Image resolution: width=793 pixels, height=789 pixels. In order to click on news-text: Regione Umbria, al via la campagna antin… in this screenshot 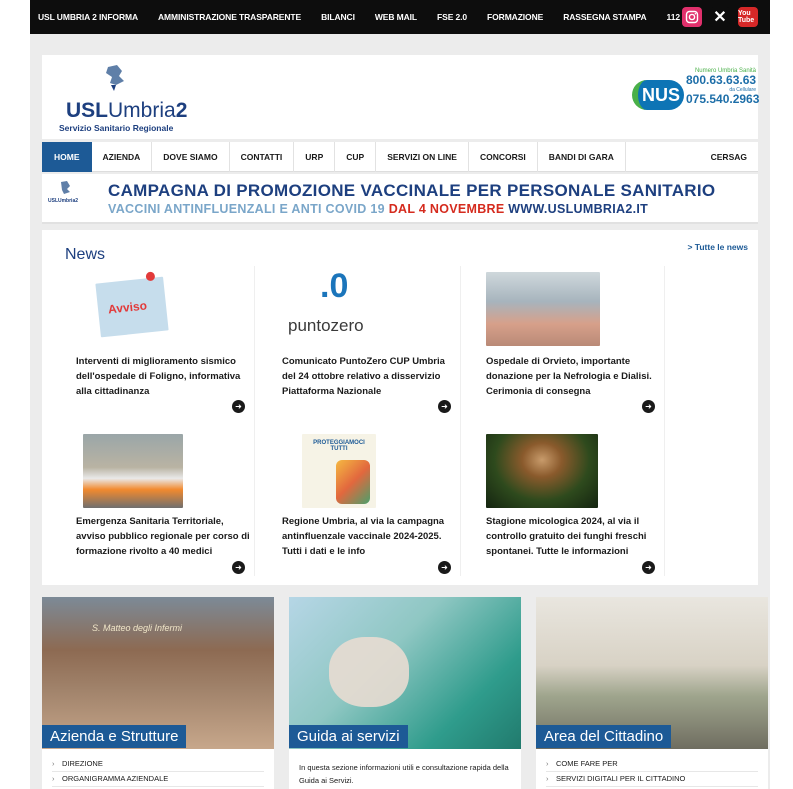, I will do `click(371, 536)`.